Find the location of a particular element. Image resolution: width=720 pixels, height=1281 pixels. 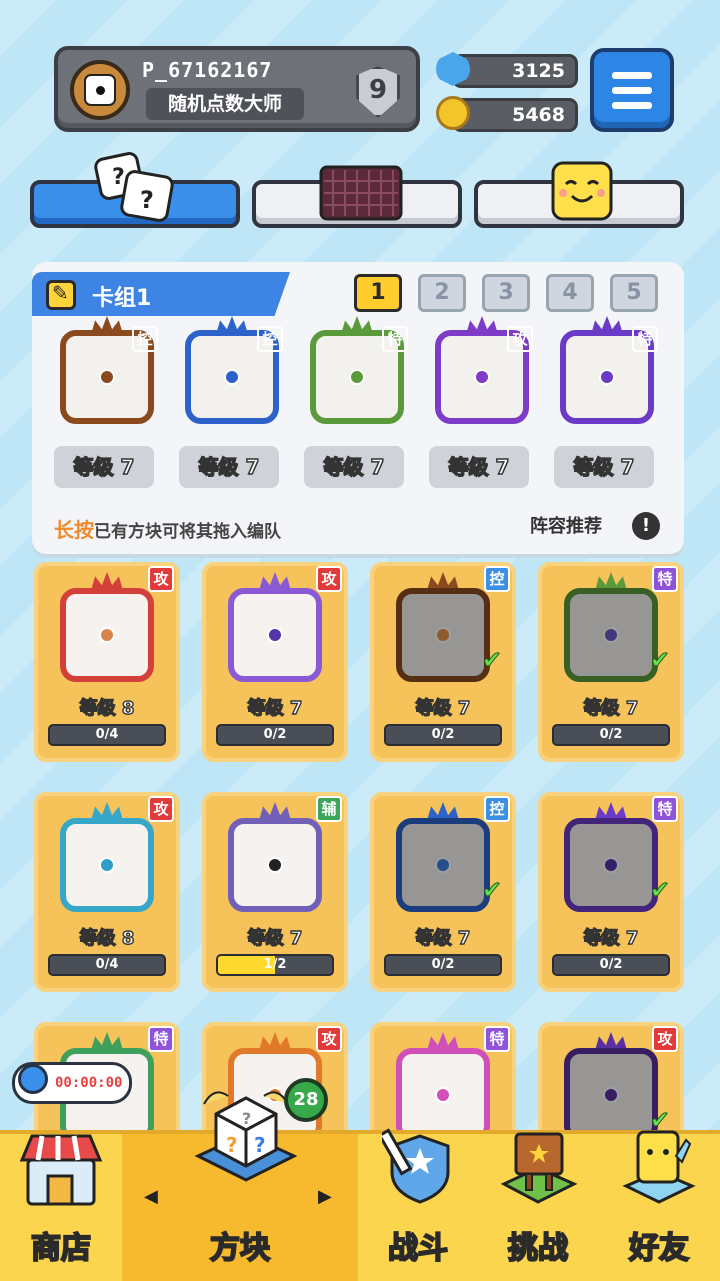

progress-text: 1/2 is located at coordinates (275, 964).